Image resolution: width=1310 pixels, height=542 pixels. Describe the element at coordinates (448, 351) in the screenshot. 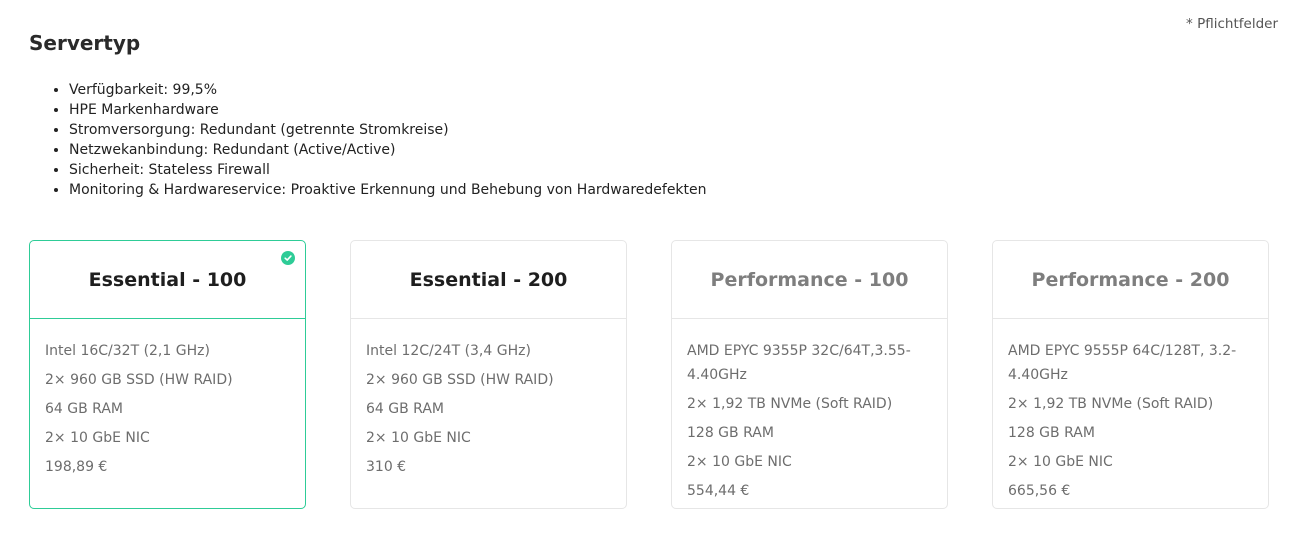

I see `spec-cpu: Intel 12C/24T (3,4 GHz)` at that location.